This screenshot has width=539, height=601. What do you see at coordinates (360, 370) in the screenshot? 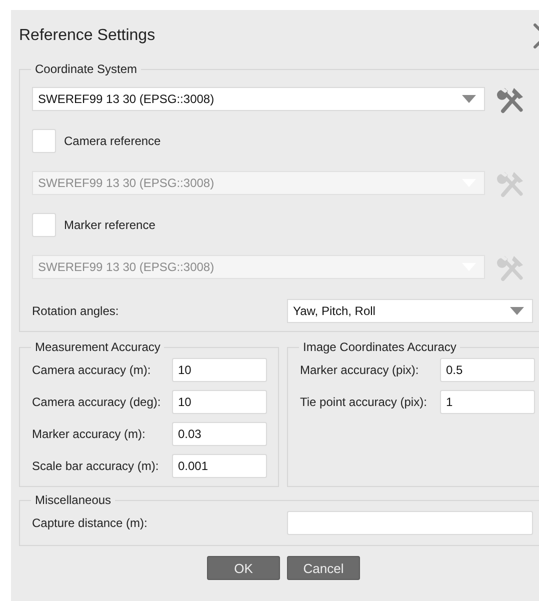
I see `field-label: Marker accuracy (pix):` at bounding box center [360, 370].